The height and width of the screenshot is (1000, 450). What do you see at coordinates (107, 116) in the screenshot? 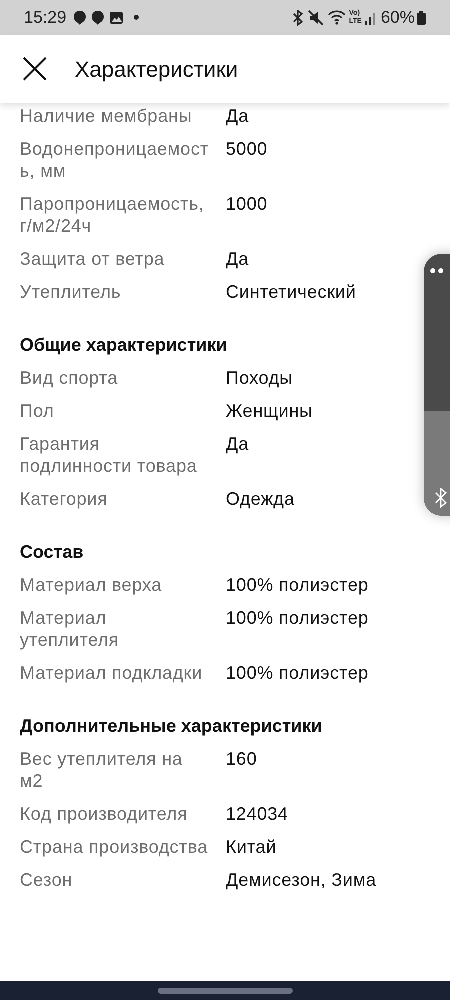
I see `spec-label: Наличие мембраны` at bounding box center [107, 116].